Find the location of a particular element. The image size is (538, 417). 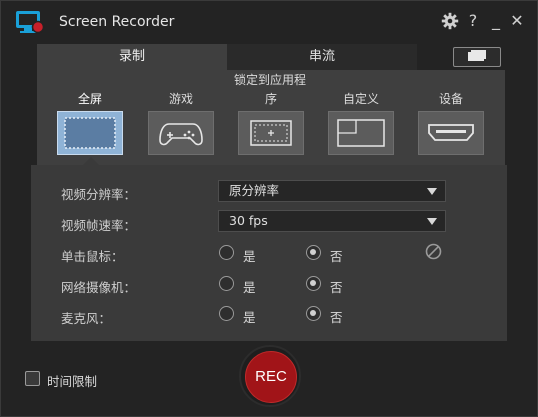

mode-label-game: 游戏 is located at coordinates (180, 99).